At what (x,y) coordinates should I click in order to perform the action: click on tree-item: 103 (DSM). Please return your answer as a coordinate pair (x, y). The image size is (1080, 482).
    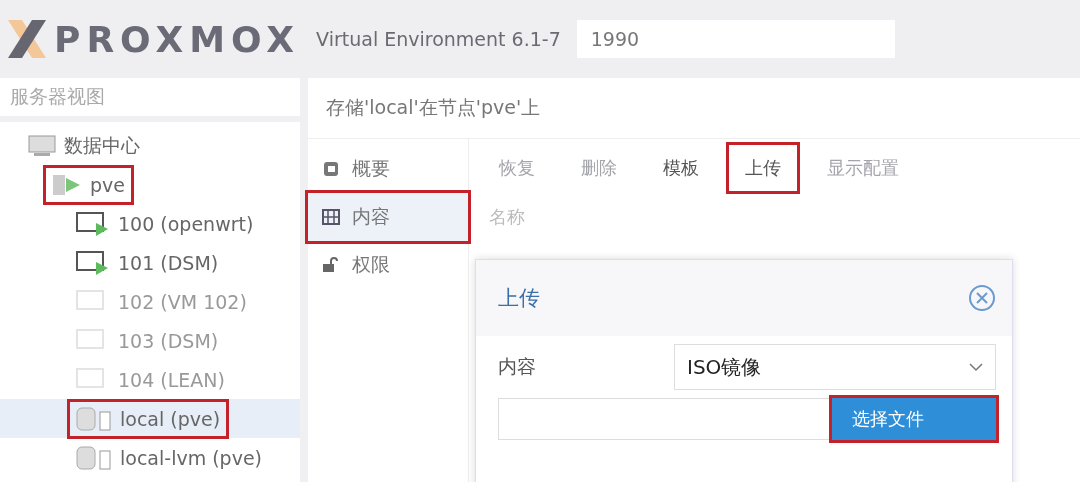
    Looking at the image, I should click on (150, 340).